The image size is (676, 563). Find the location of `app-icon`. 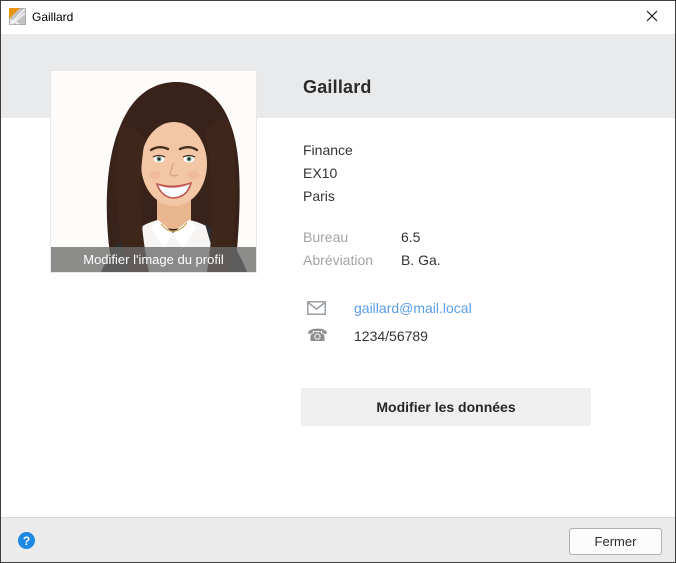

app-icon is located at coordinates (17, 16).